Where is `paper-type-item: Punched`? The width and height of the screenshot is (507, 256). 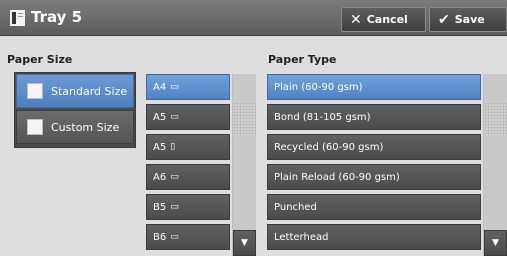 paper-type-item: Punched is located at coordinates (374, 207).